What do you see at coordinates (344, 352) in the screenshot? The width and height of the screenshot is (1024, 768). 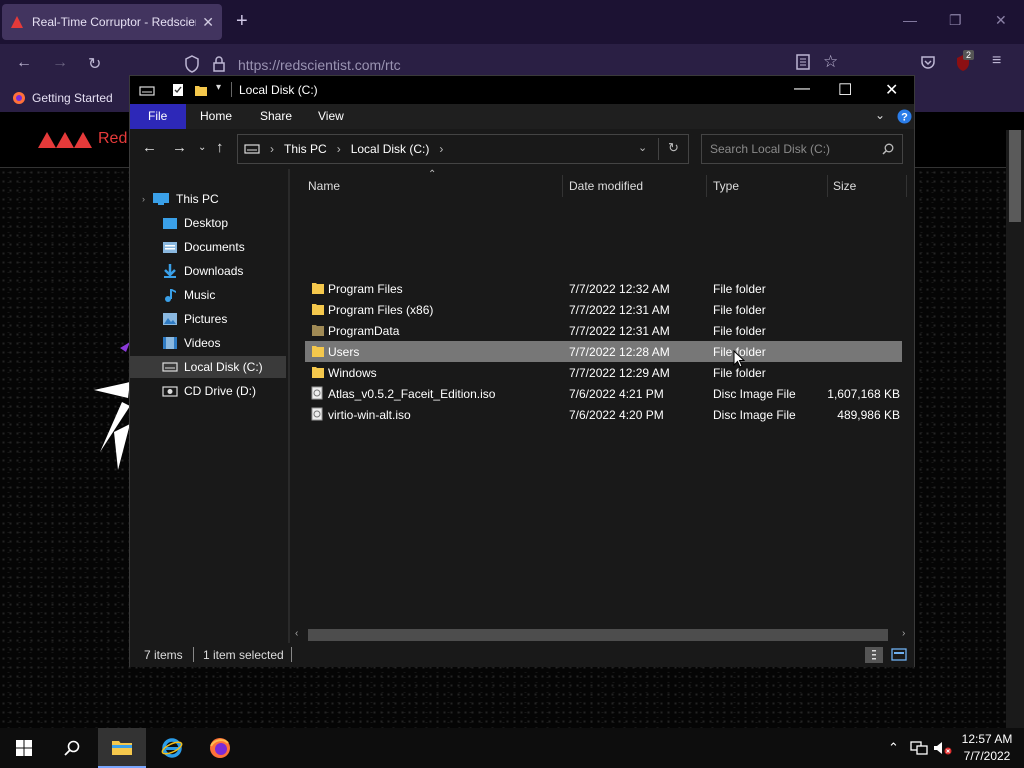 I see `file-name: Users` at bounding box center [344, 352].